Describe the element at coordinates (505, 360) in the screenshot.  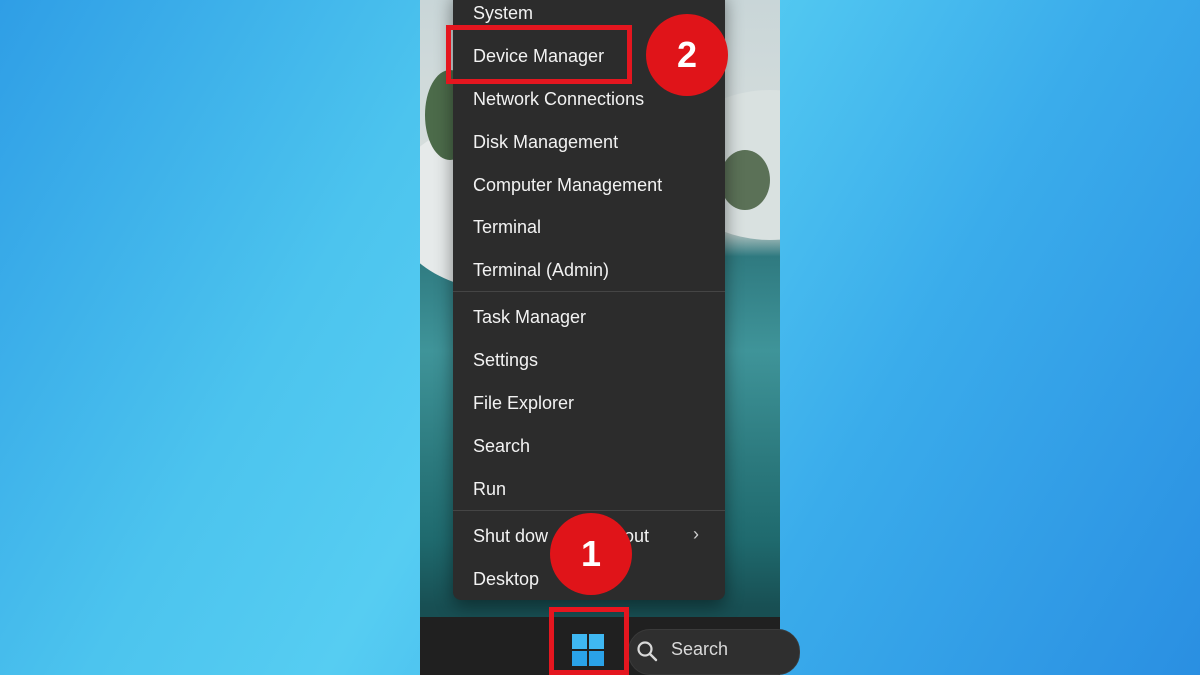
I see `menu-item-settings: Settings` at that location.